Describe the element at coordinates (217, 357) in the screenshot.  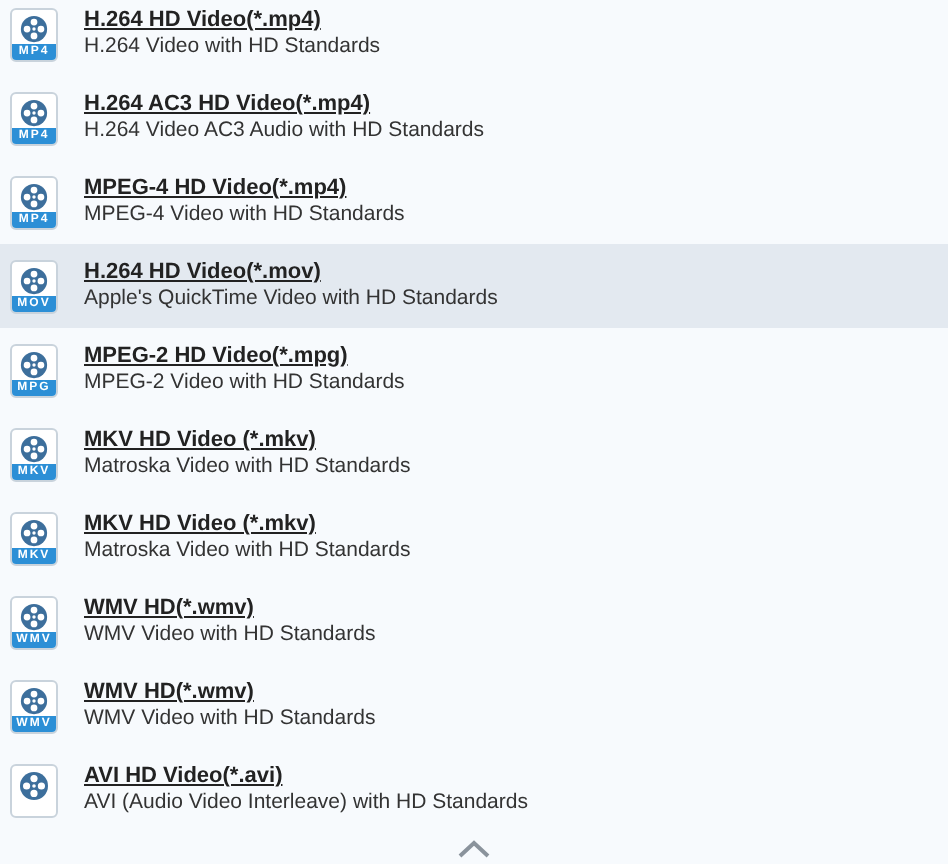
I see `format-title: MPEG-2 HD Video(*.mpg)` at that location.